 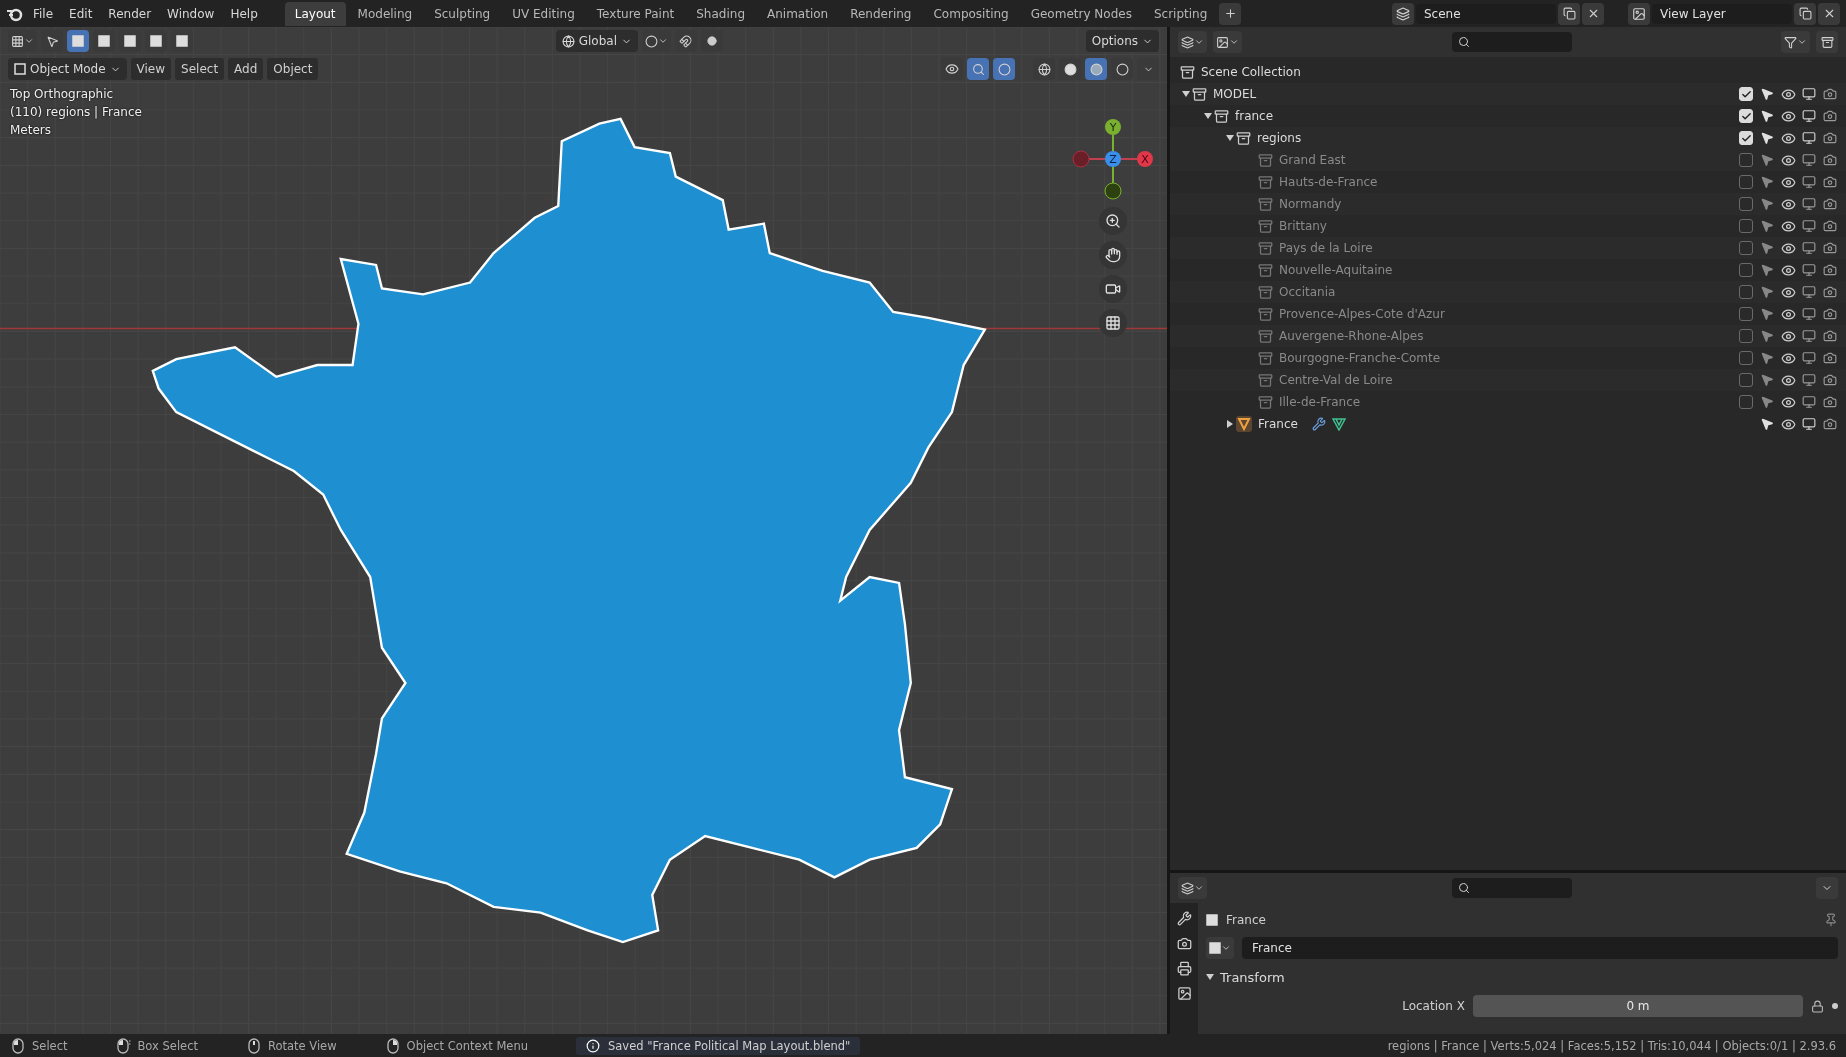 What do you see at coordinates (130, 13) in the screenshot?
I see `menu-item: Render` at bounding box center [130, 13].